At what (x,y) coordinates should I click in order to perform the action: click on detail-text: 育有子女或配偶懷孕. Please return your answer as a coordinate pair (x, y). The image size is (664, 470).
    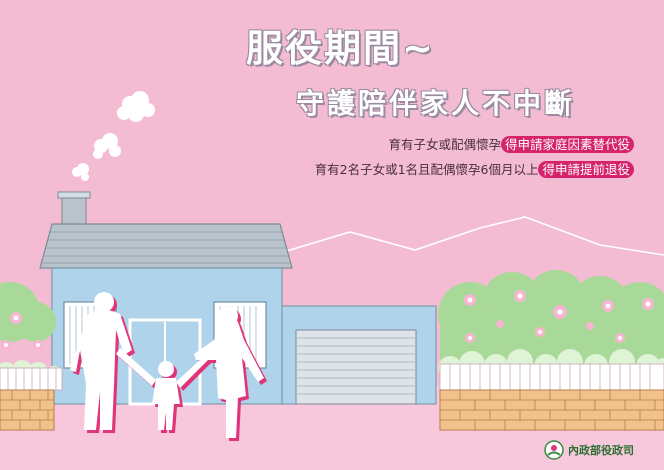
    Looking at the image, I should click on (444, 144).